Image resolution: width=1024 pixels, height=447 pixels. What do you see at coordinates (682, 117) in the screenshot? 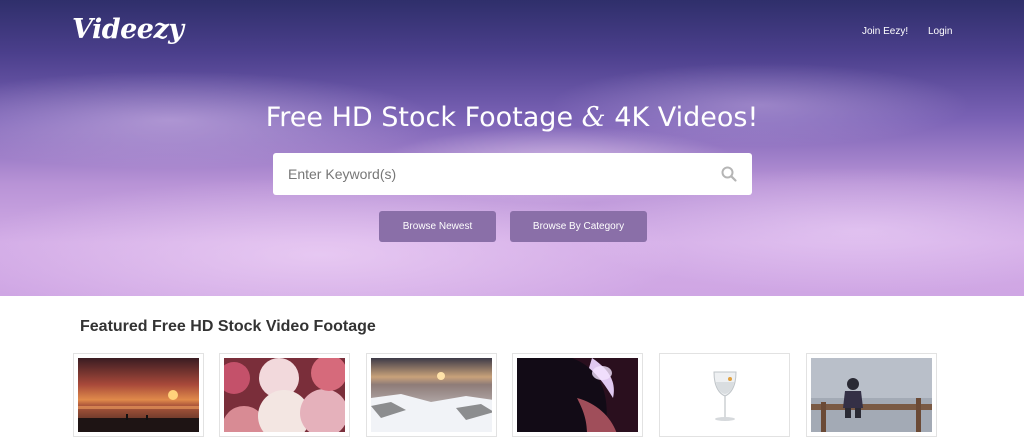
I see `hero-title-part2: 4K Videos!` at bounding box center [682, 117].